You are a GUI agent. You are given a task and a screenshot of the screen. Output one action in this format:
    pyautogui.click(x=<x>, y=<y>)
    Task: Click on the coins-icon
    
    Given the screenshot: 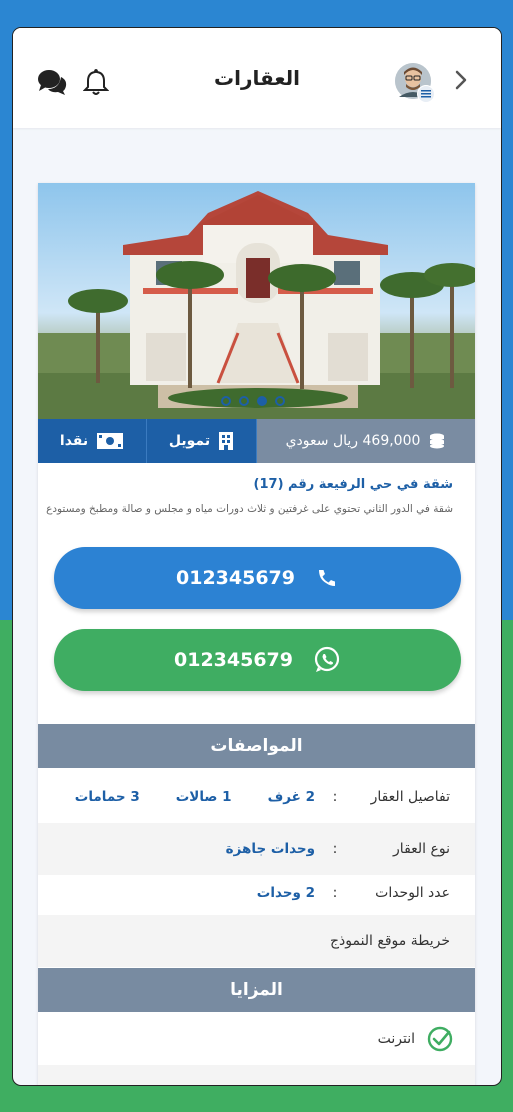 What is the action you would take?
    pyautogui.click(x=437, y=441)
    